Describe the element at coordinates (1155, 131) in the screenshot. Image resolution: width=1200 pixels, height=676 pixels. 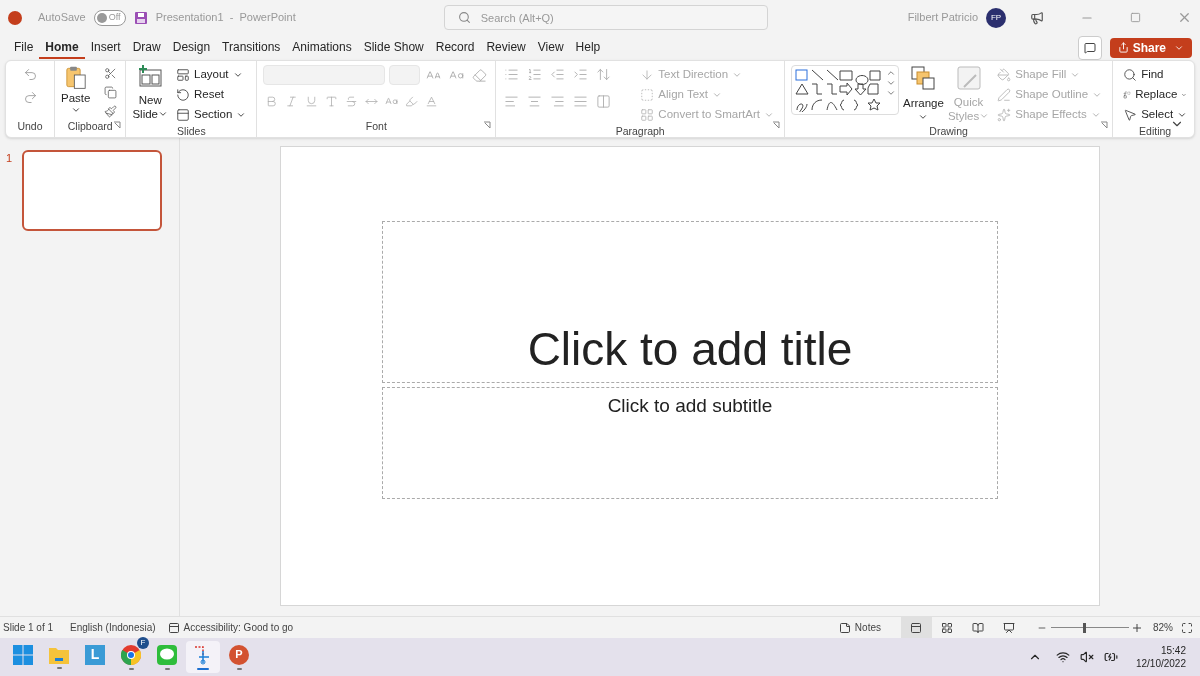
I see `group-label: Editing` at that location.